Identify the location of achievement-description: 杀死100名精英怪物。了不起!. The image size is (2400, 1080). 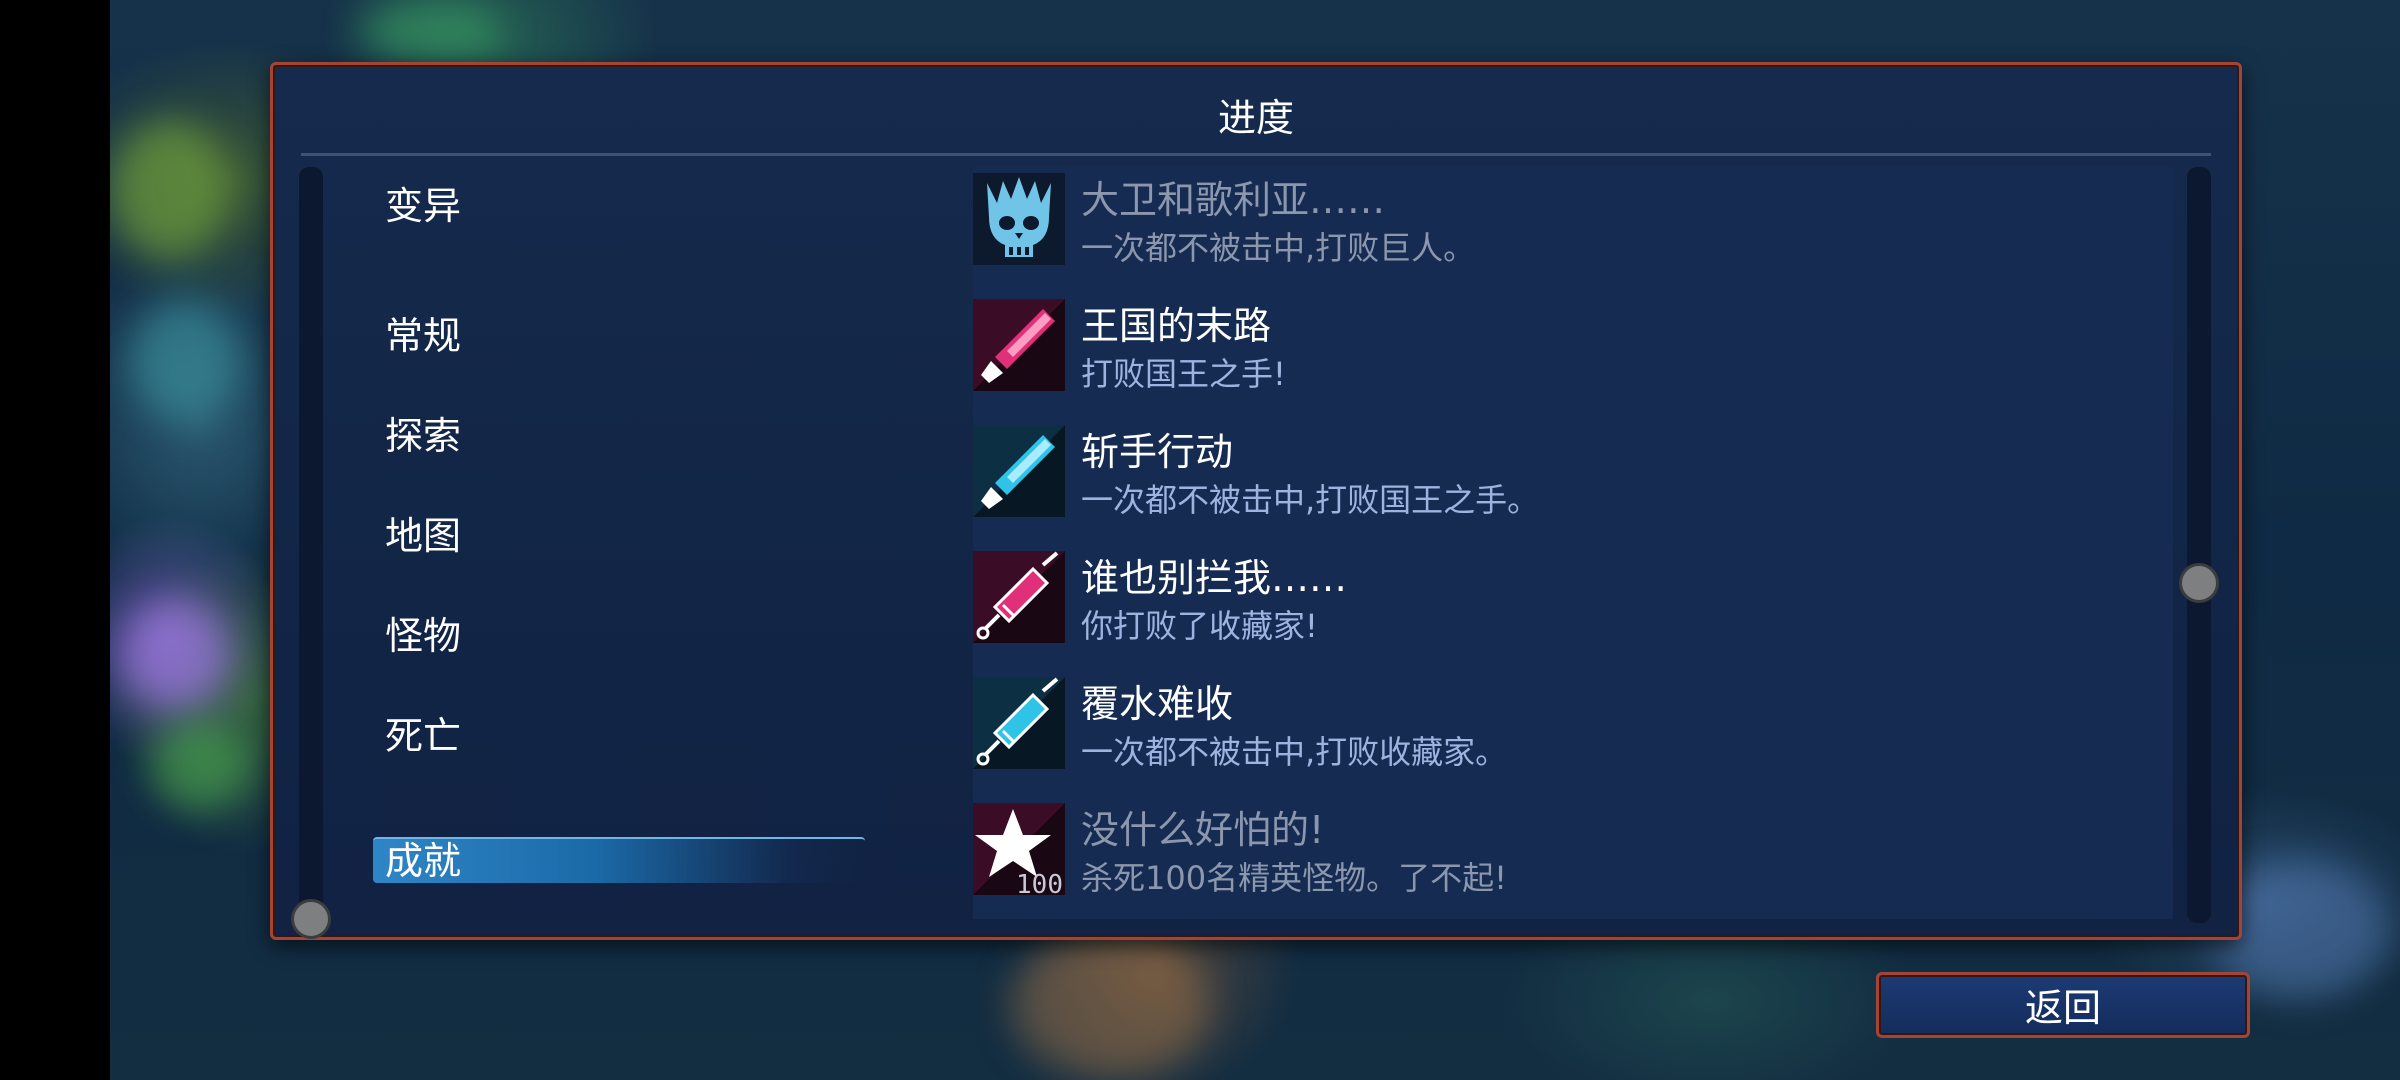
(1294, 878).